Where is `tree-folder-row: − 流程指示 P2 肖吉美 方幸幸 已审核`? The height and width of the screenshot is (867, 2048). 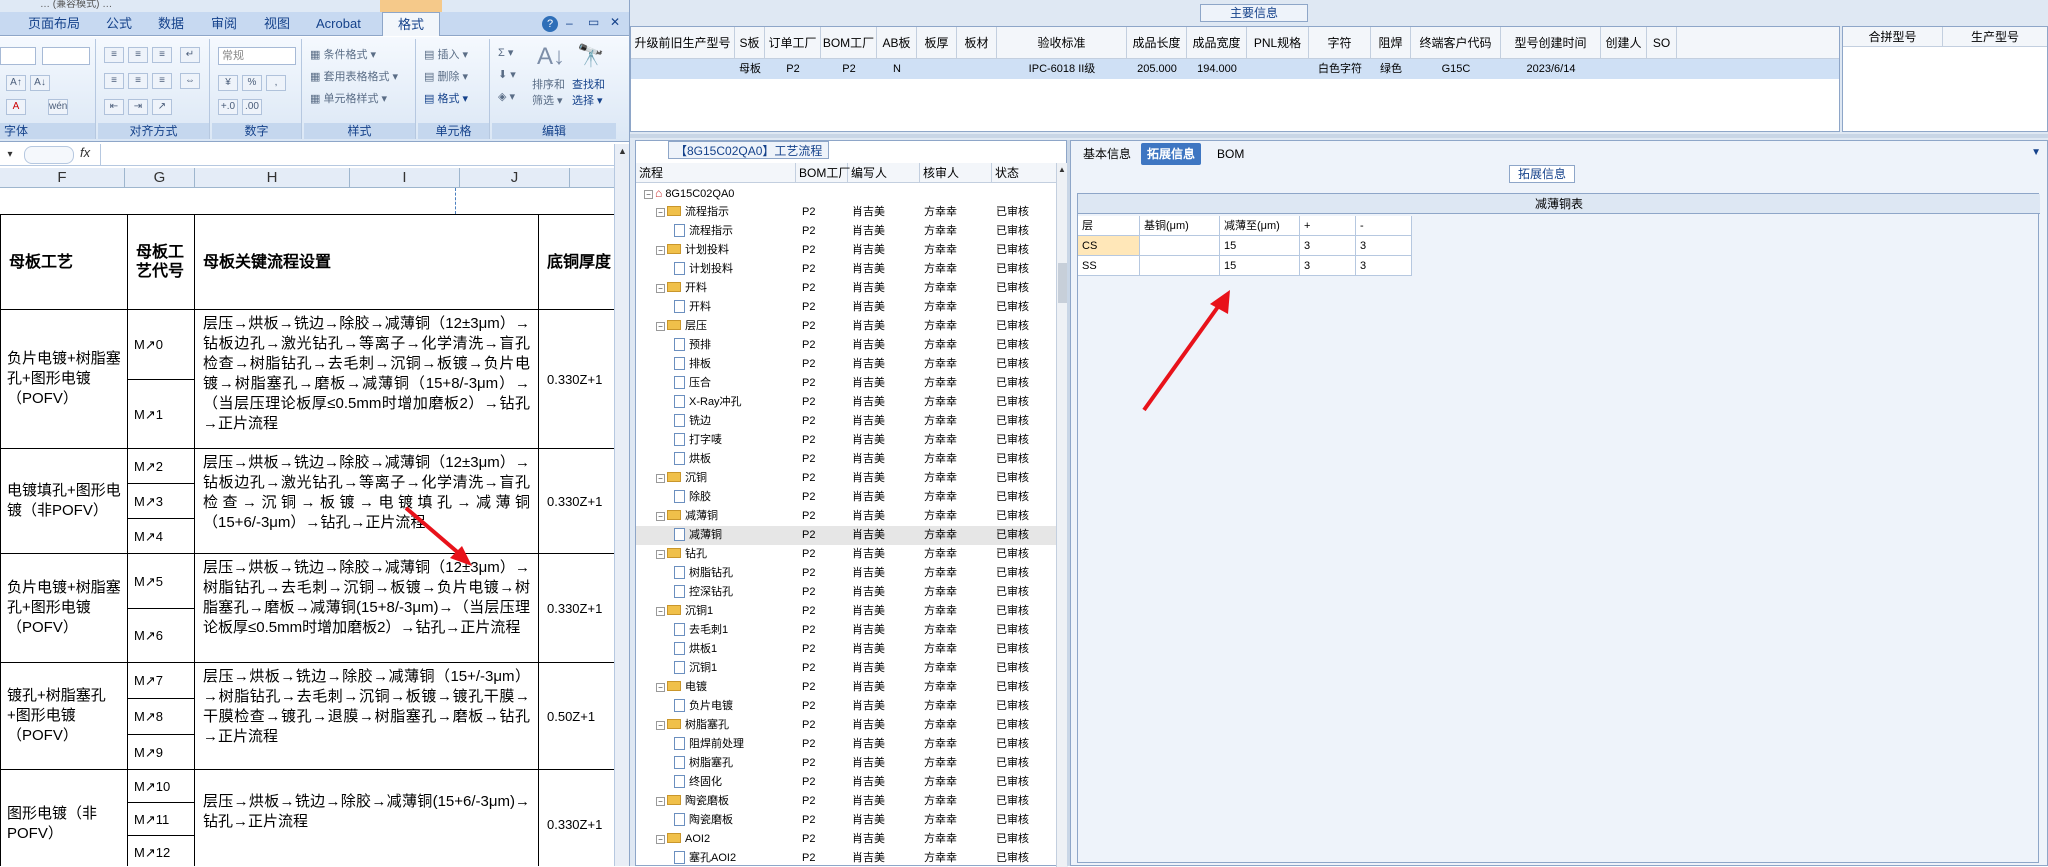
tree-folder-row: − 流程指示 P2 肖吉美 方幸幸 已审核 is located at coordinates (846, 212).